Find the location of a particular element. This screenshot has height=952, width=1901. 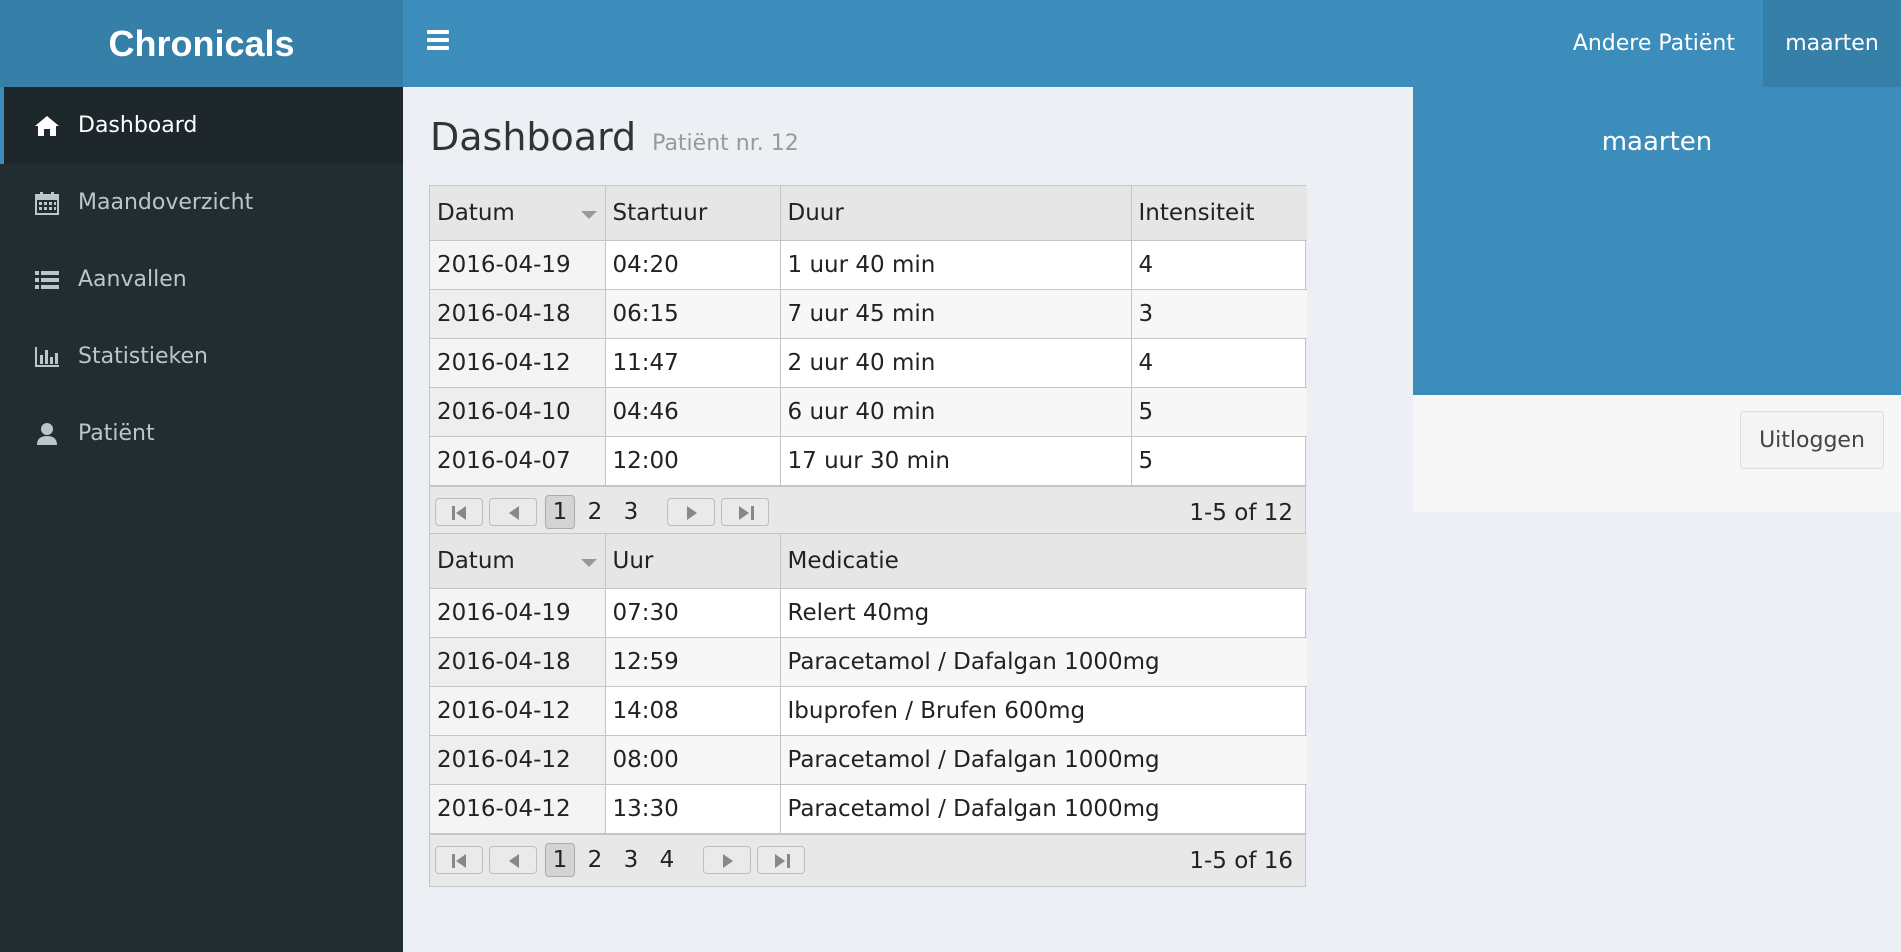

table-header-row: Datum Uur Medicatie is located at coordinates (868, 561).